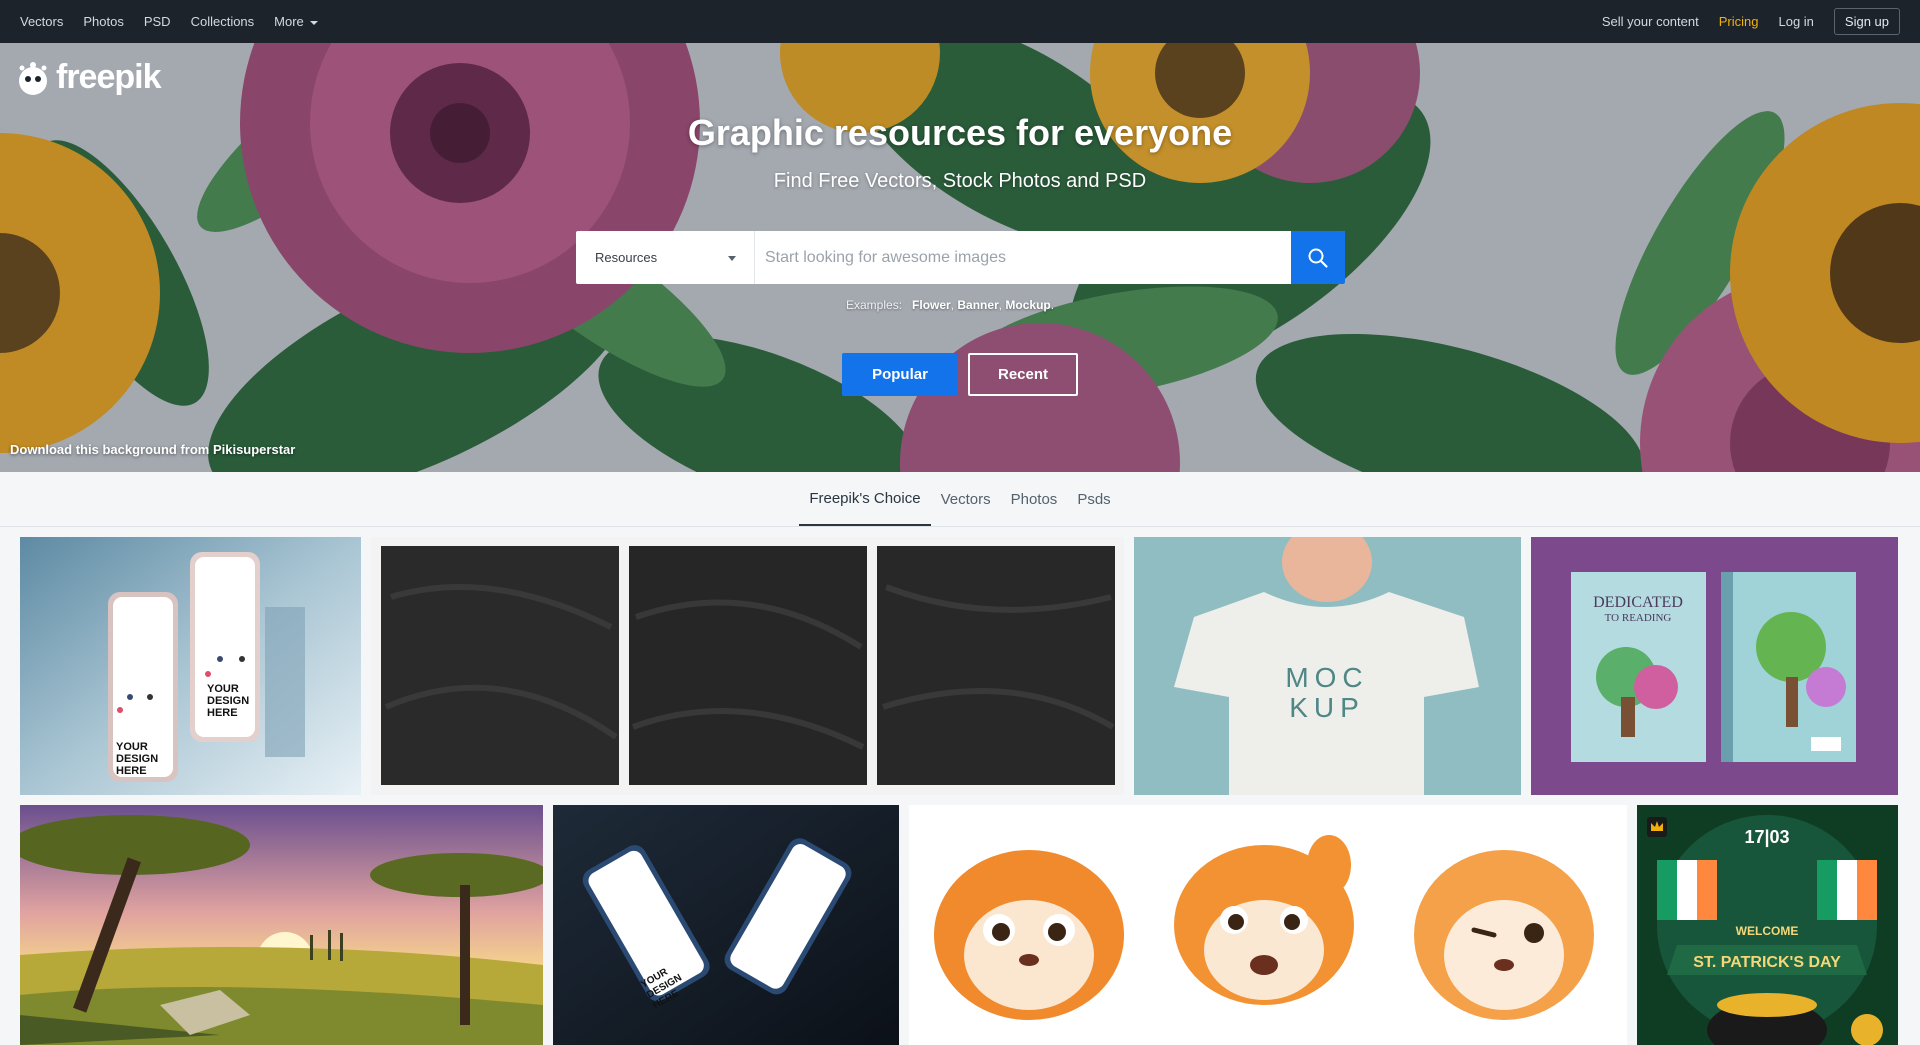 Image resolution: width=1920 pixels, height=1045 pixels. Describe the element at coordinates (626, 257) in the screenshot. I see `resource-type-label: Resources` at that location.